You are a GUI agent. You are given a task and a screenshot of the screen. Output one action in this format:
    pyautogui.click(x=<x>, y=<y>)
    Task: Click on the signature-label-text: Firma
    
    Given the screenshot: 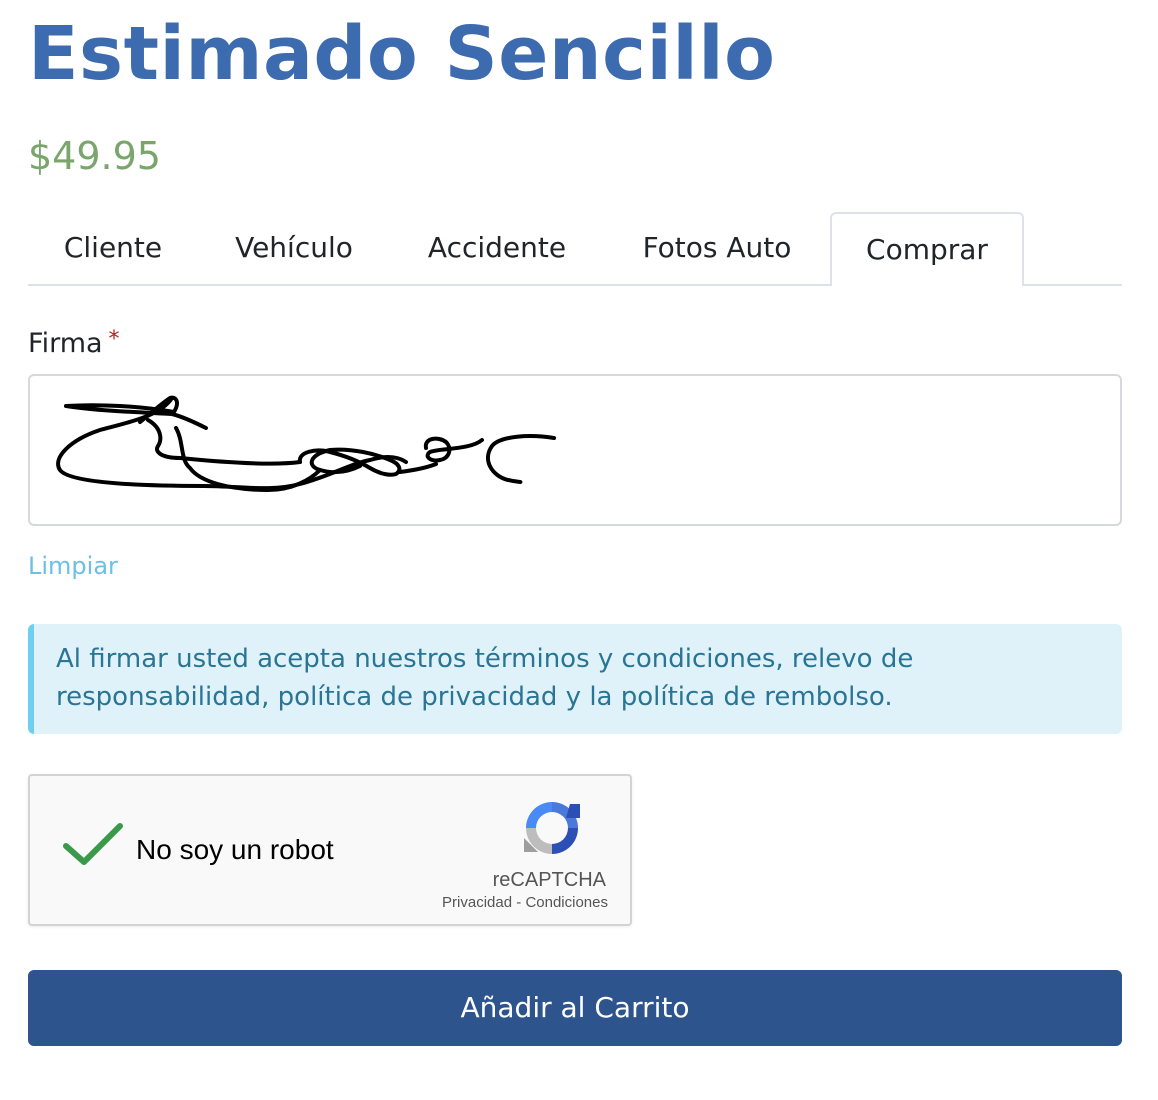 What is the action you would take?
    pyautogui.click(x=65, y=343)
    